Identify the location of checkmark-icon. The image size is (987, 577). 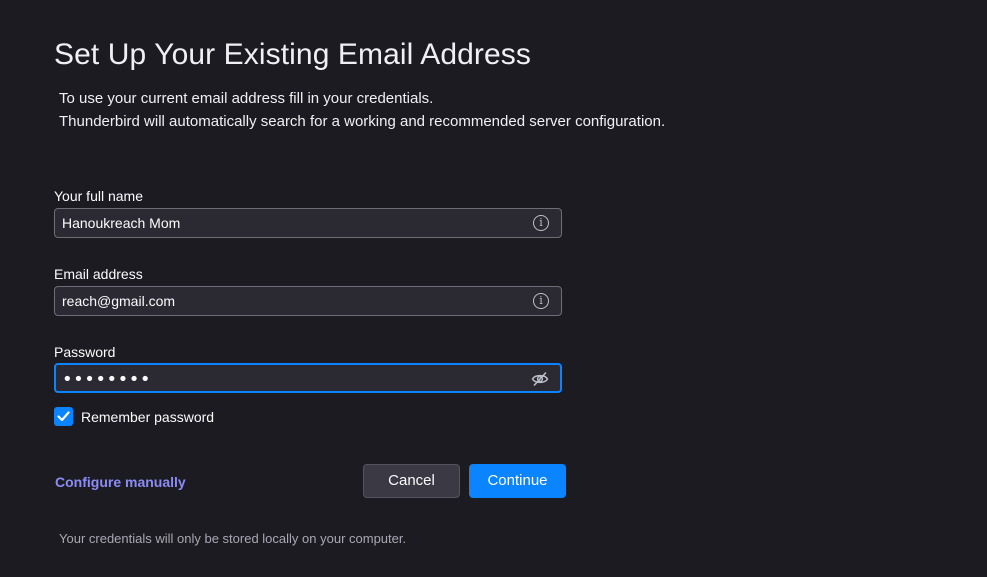
(63, 416).